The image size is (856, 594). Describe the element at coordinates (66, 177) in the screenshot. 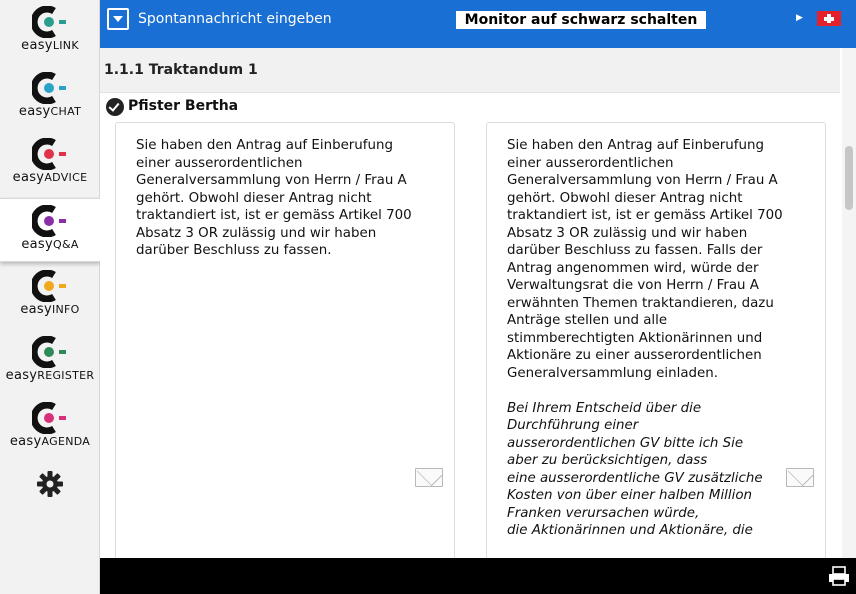

I see `app-label-suffix: ADVICE` at that location.